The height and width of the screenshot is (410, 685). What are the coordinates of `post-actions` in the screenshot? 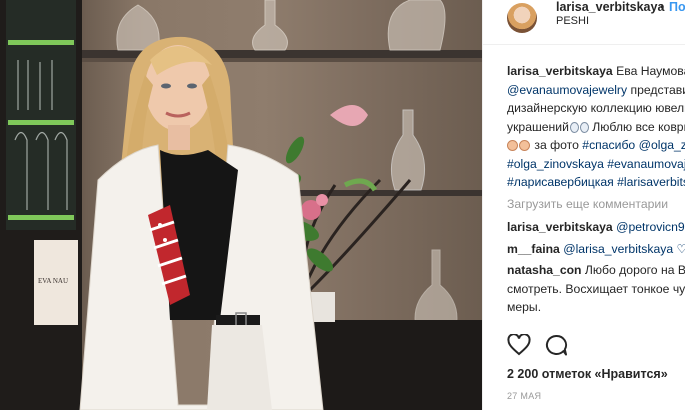 It's located at (587, 347).